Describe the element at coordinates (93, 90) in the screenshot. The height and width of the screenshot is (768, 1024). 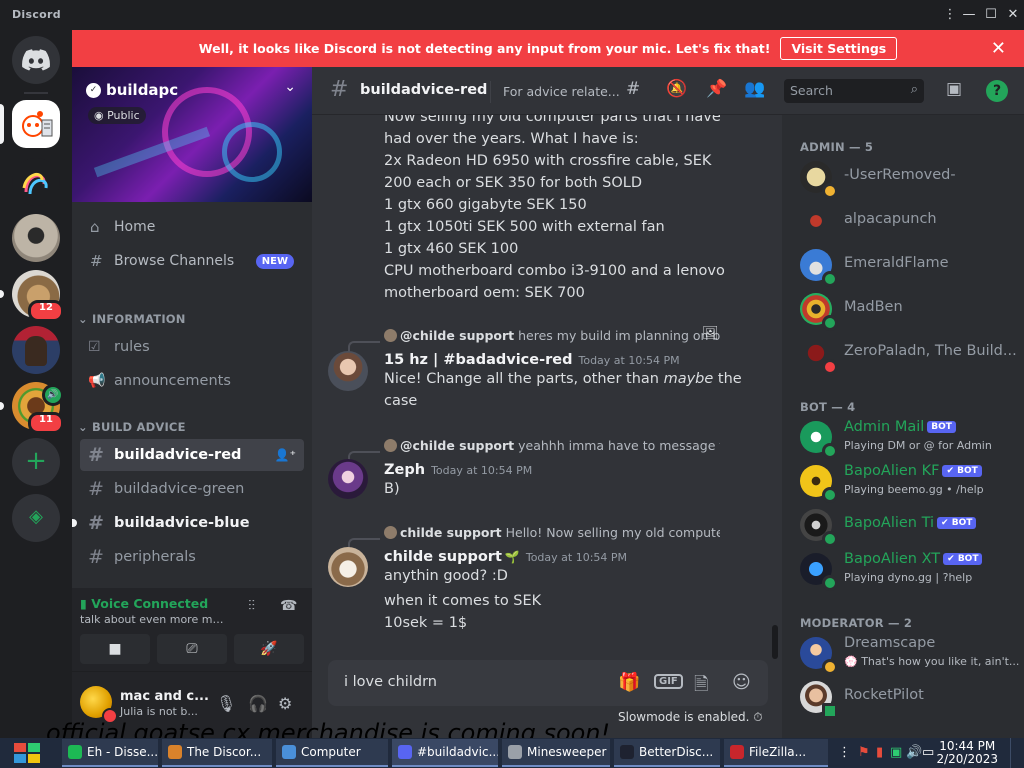
I see `verified-icon: ✓` at that location.